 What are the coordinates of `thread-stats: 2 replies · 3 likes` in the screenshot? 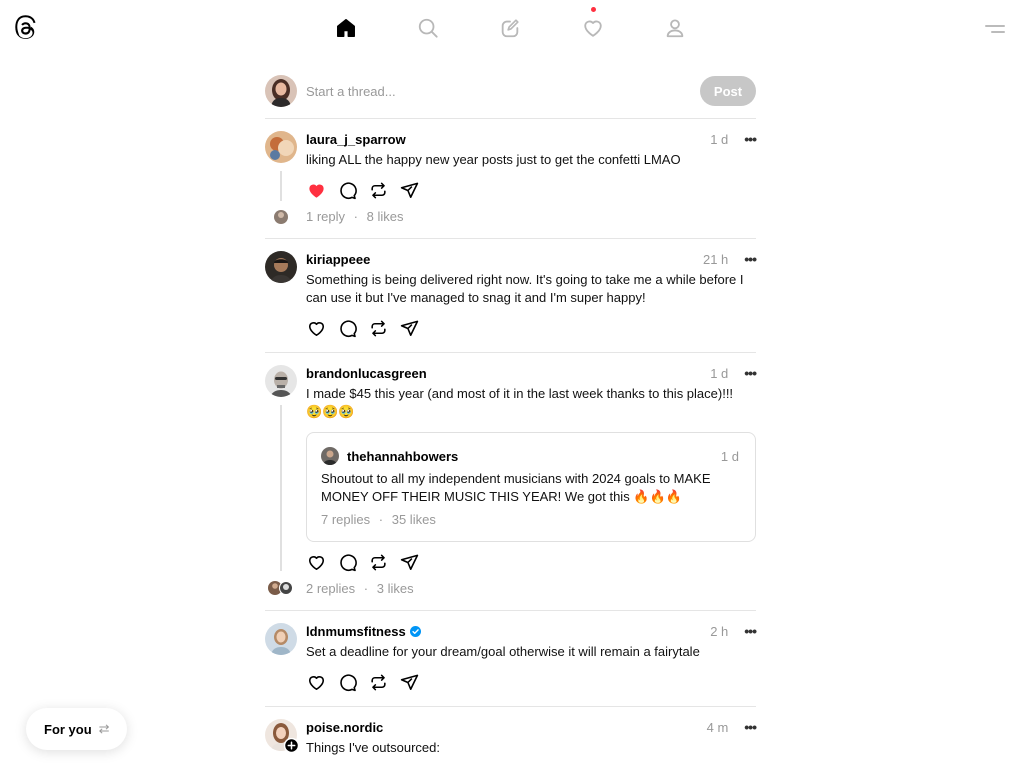 It's located at (360, 588).